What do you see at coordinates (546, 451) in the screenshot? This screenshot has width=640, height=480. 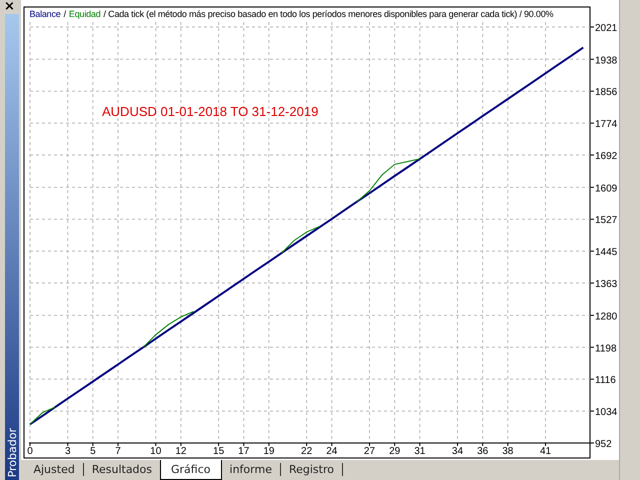 I see `x-axis-label: 41` at bounding box center [546, 451].